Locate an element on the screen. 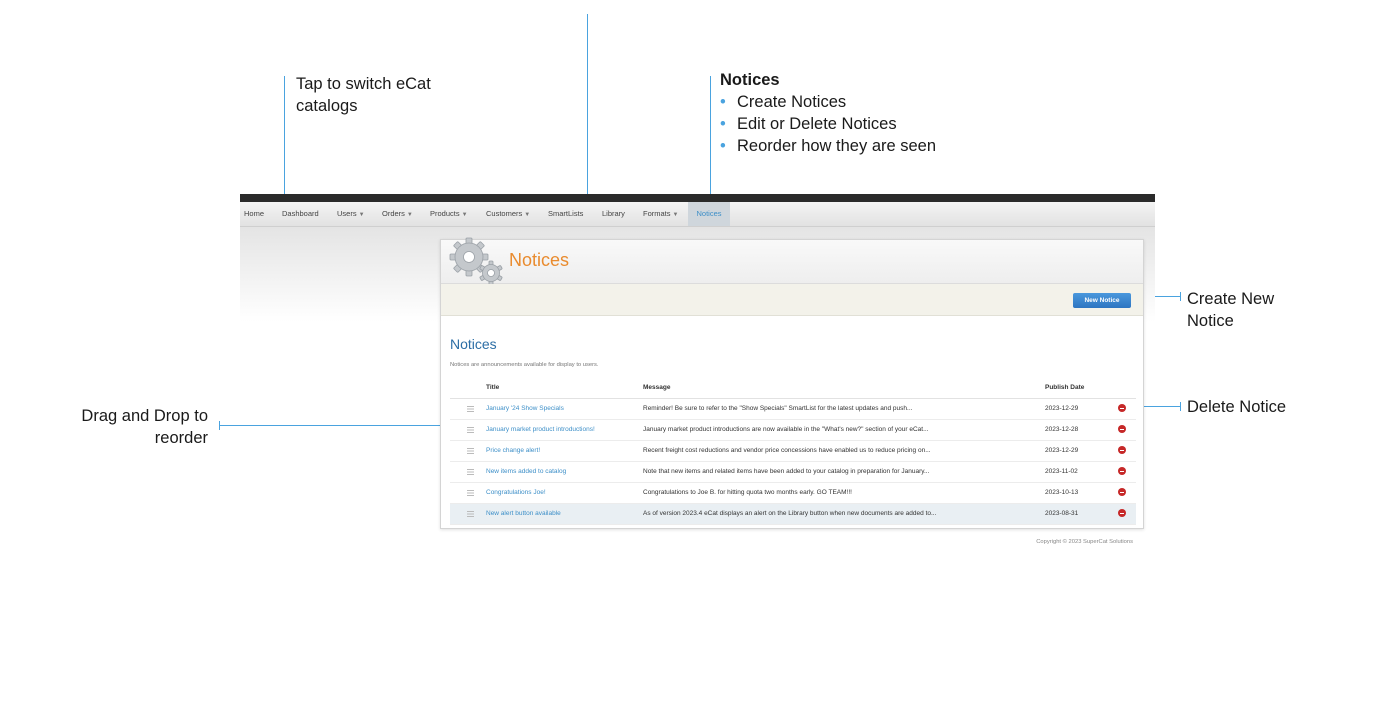 The height and width of the screenshot is (723, 1400). nav-item-label: Users is located at coordinates (347, 213).